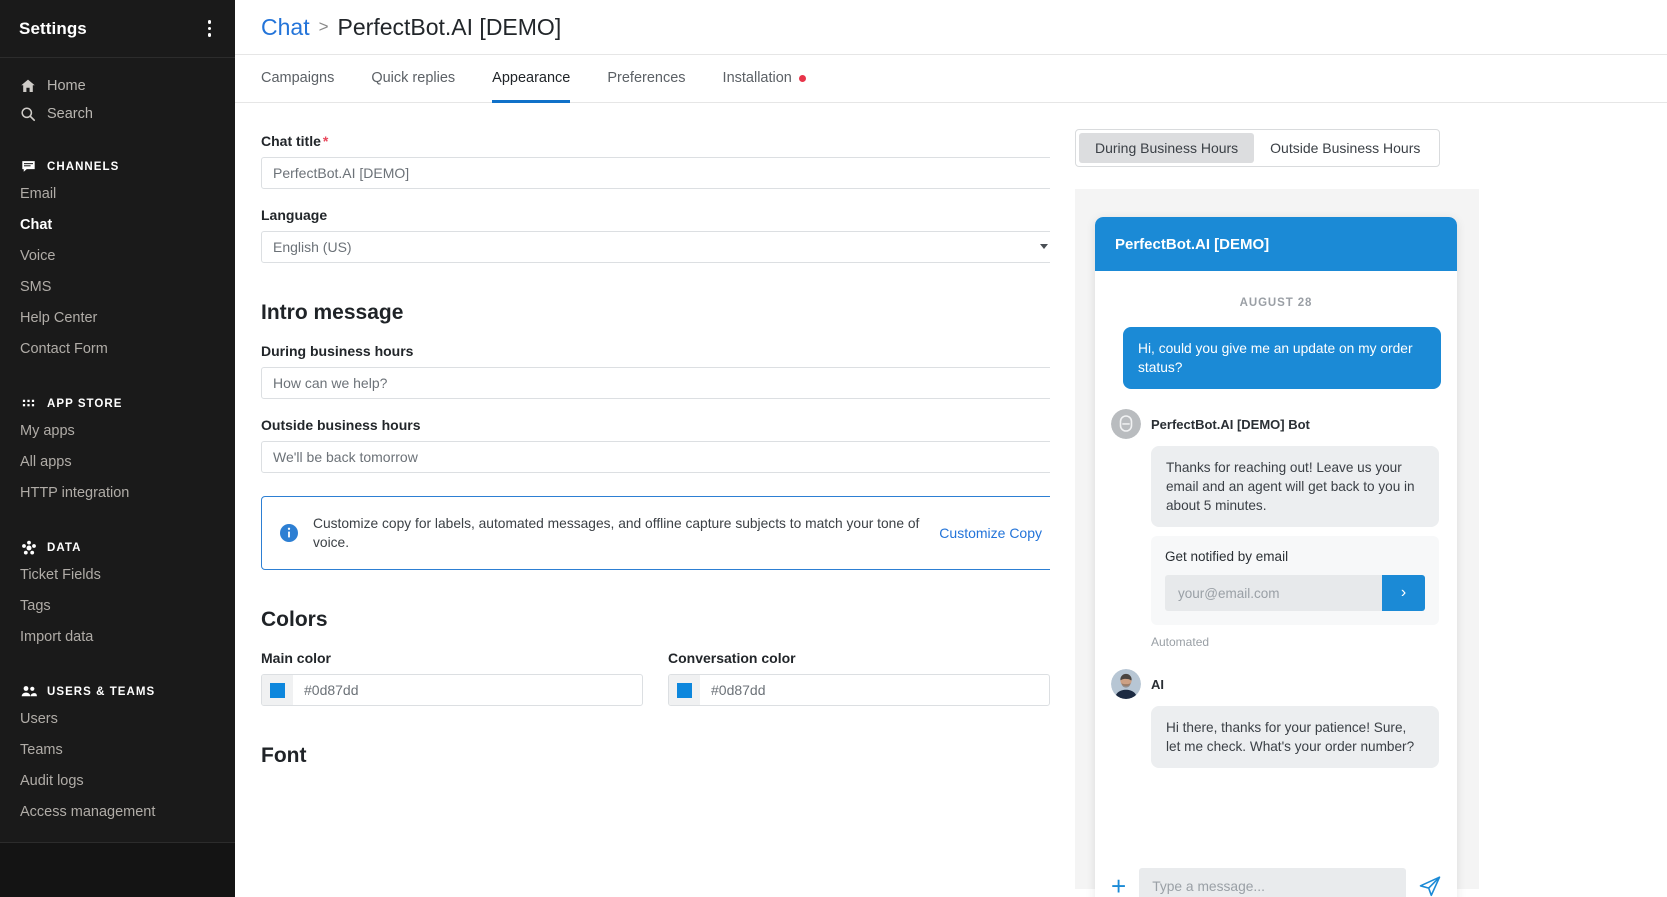 This screenshot has height=897, width=1667. I want to click on plus-icon: +, so click(1118, 885).